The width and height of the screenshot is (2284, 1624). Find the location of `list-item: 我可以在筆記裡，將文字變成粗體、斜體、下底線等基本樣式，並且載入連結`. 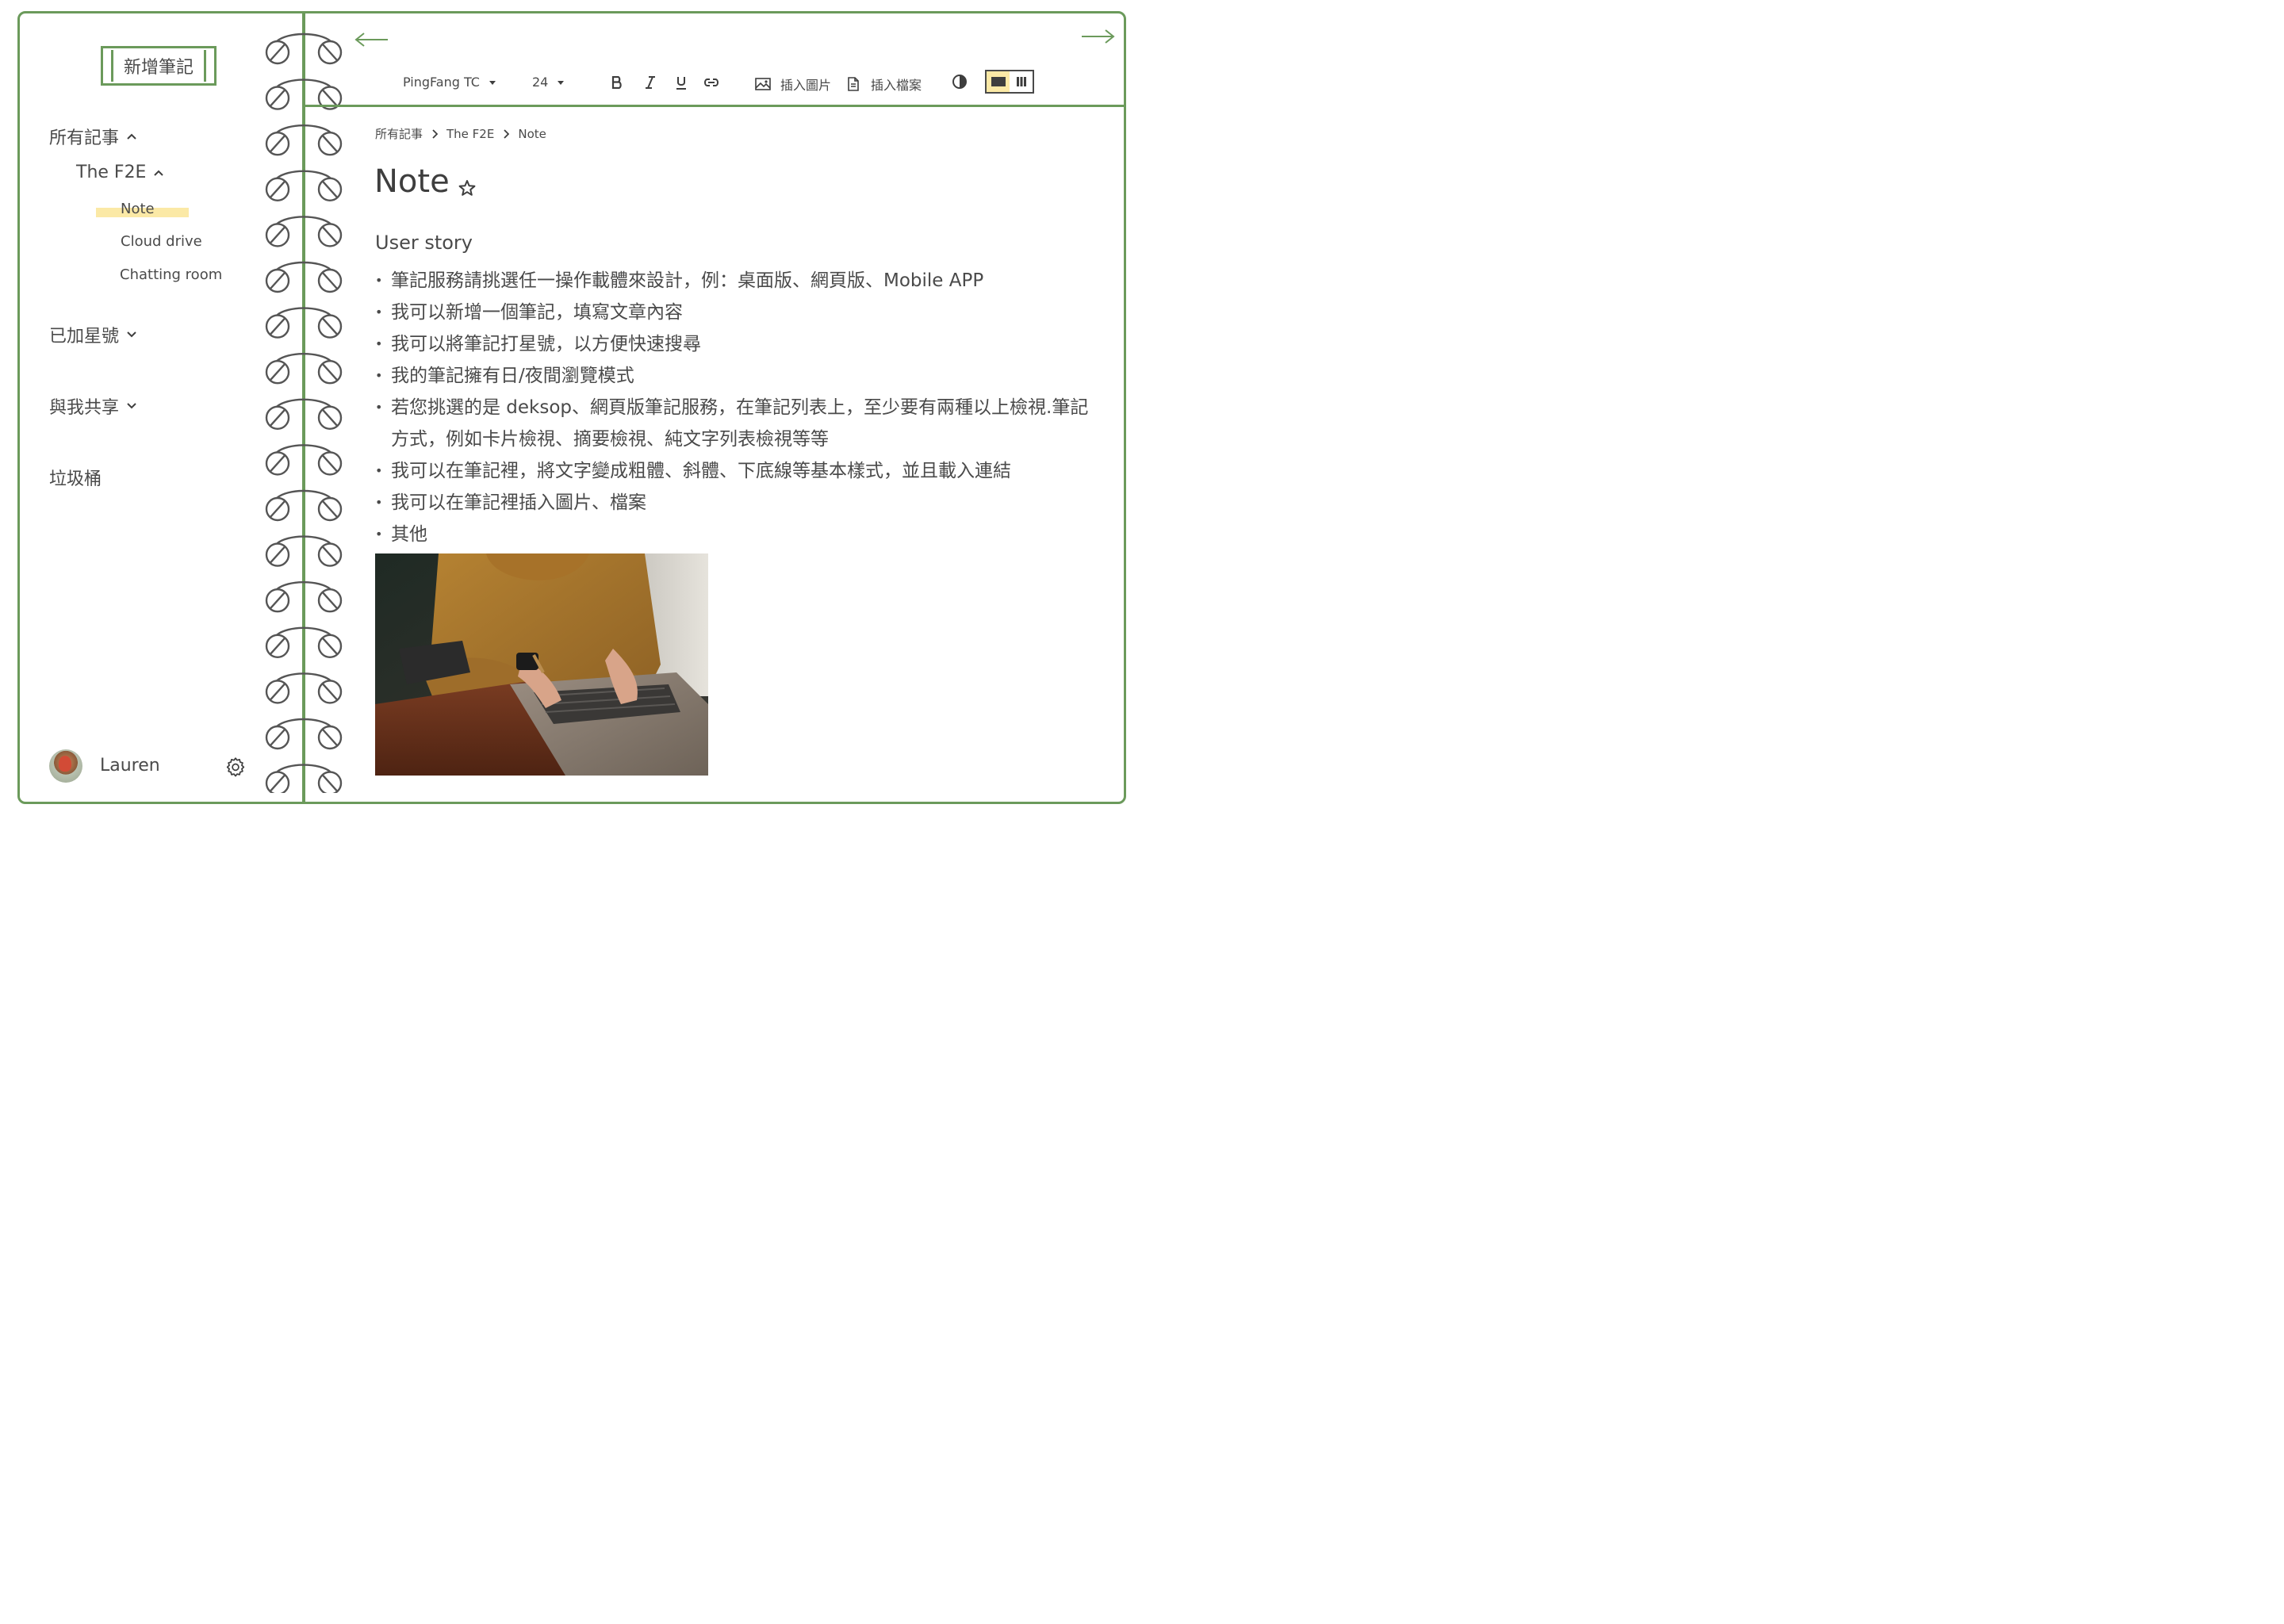

list-item: 我可以在筆記裡，將文字變成粗體、斜體、下底線等基本樣式，並且載入連結 is located at coordinates (740, 471).